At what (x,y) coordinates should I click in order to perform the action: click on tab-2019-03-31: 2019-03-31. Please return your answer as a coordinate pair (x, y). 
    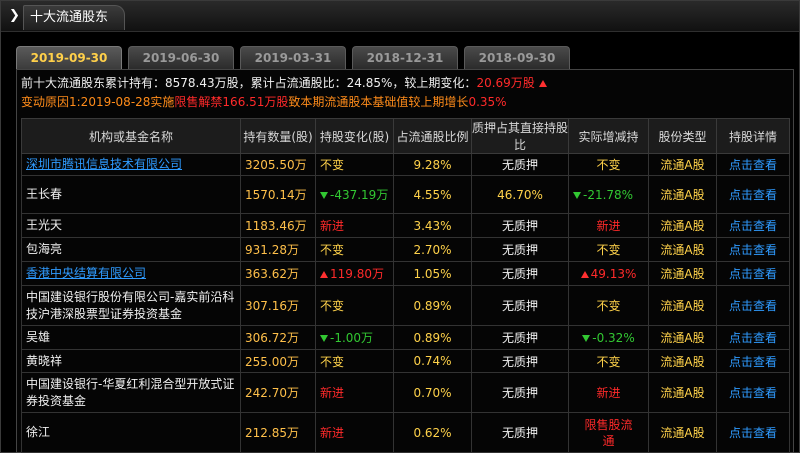
    Looking at the image, I should click on (293, 58).